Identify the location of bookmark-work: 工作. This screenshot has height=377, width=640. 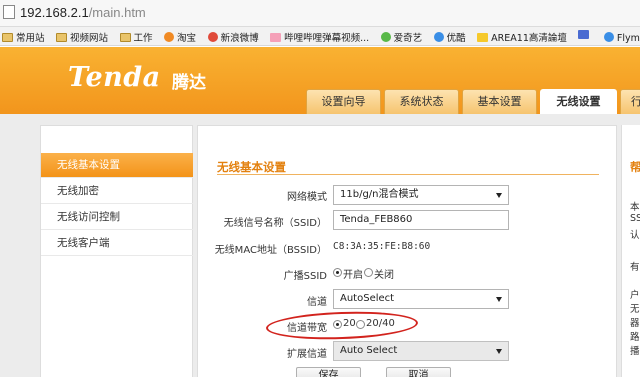
(136, 37).